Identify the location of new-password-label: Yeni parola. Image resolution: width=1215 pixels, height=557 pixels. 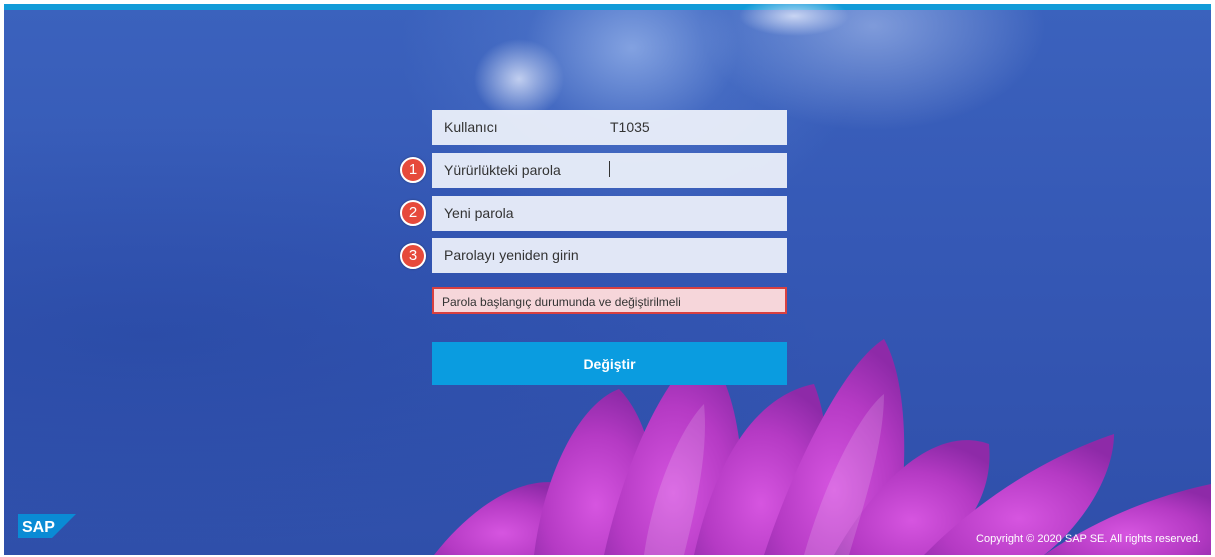
(479, 213).